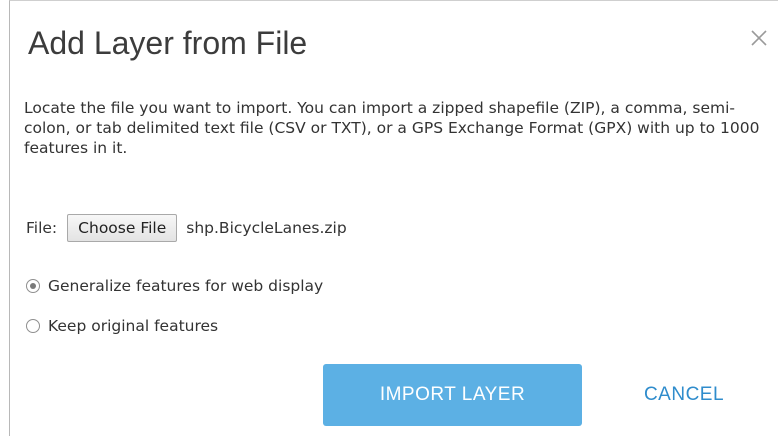 The height and width of the screenshot is (436, 778). I want to click on file-picker-row: File: Choose File shp.BicycleLanes.zip, so click(186, 228).